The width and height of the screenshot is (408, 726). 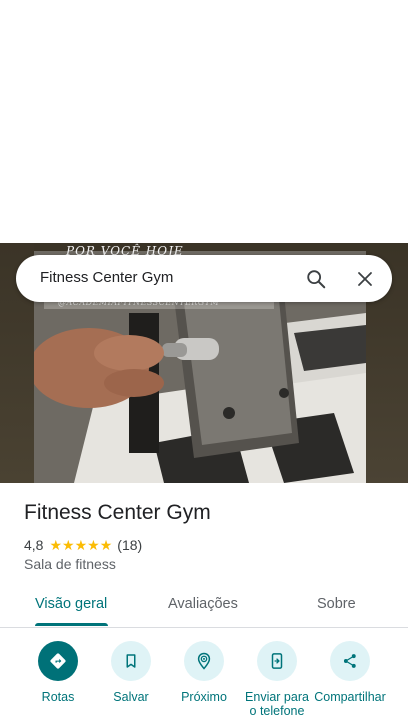 I want to click on place-title: Fitness Center Gym, so click(x=117, y=512).